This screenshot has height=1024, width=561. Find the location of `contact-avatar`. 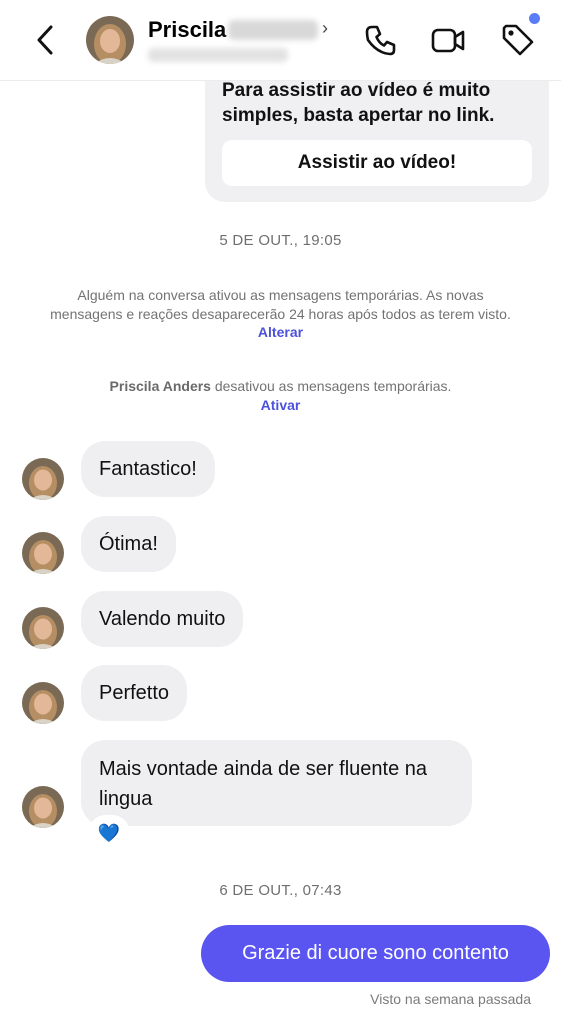

contact-avatar is located at coordinates (110, 40).